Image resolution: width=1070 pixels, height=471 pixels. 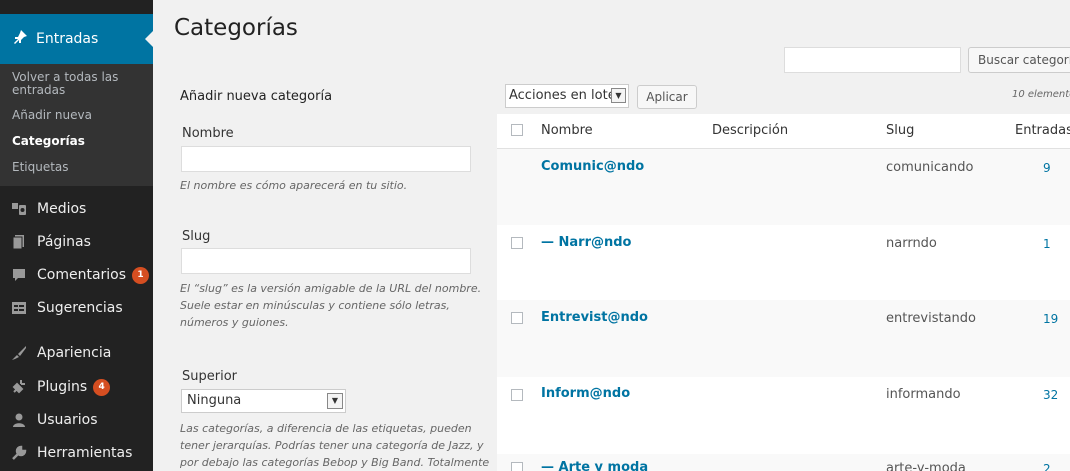 What do you see at coordinates (76, 141) in the screenshot?
I see `submenu-categorias: Categorías` at bounding box center [76, 141].